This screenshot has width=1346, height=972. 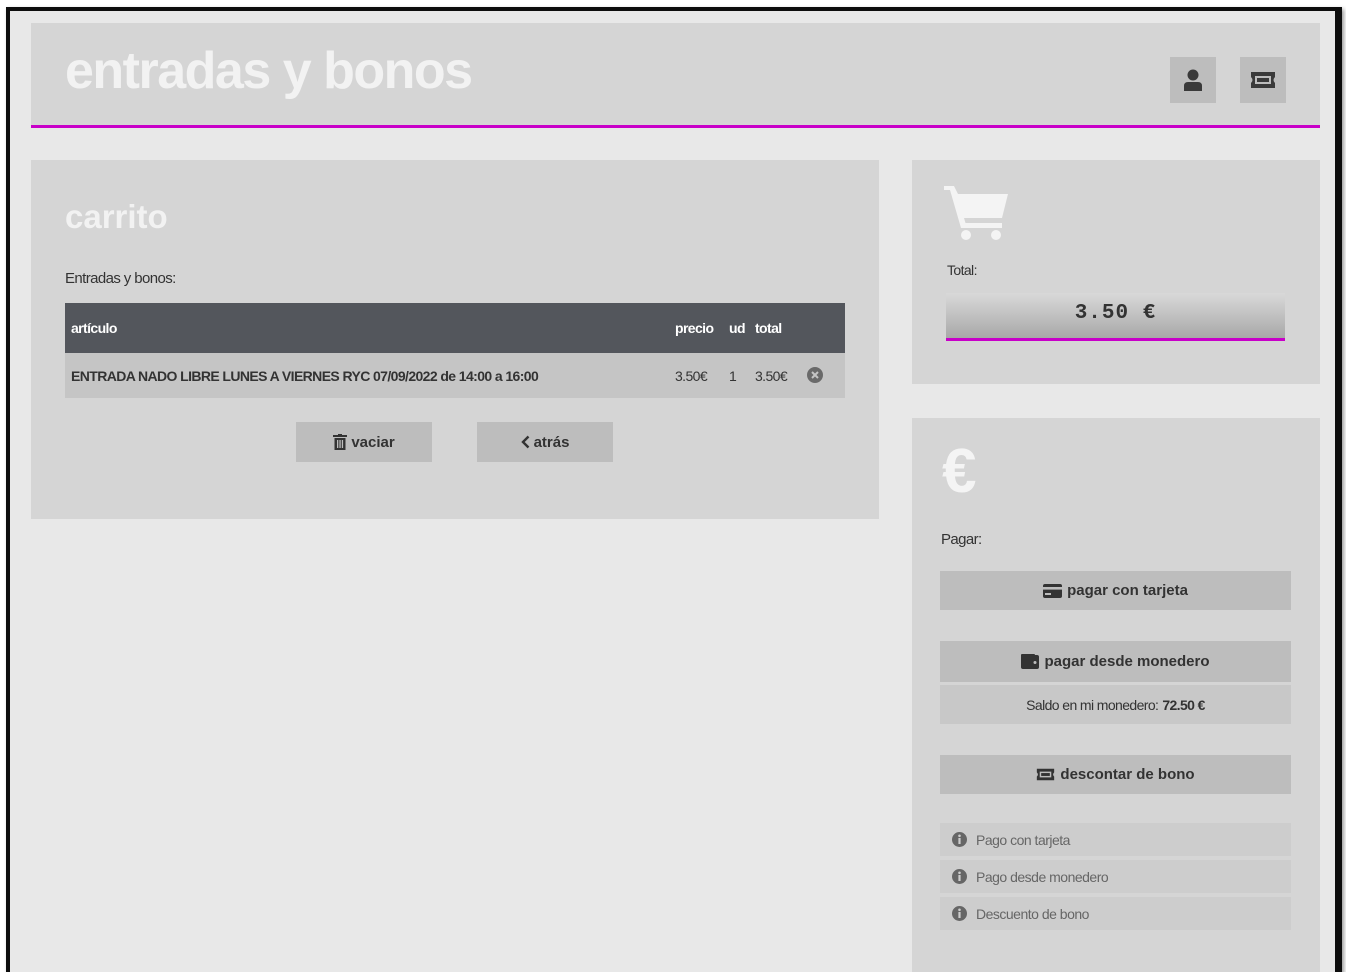 What do you see at coordinates (455, 328) in the screenshot?
I see `table-header: artículo precio ud total` at bounding box center [455, 328].